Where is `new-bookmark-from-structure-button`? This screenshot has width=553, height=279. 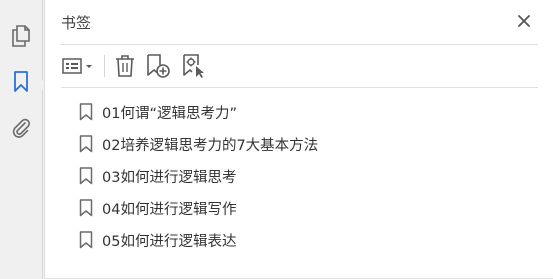 new-bookmark-from-structure-button is located at coordinates (194, 66).